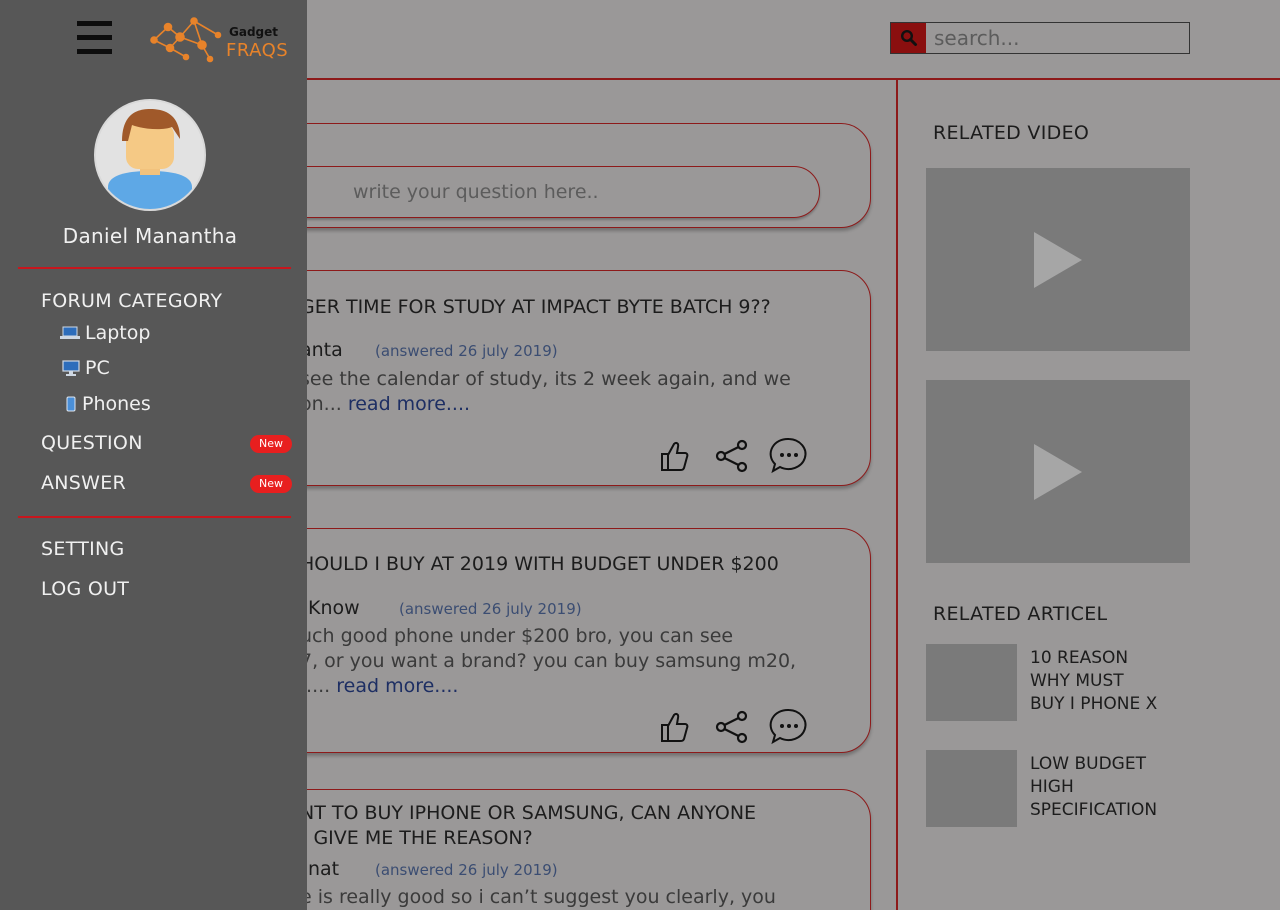 Image resolution: width=1280 pixels, height=910 pixels. What do you see at coordinates (116, 404) in the screenshot?
I see `category-label: Phones` at bounding box center [116, 404].